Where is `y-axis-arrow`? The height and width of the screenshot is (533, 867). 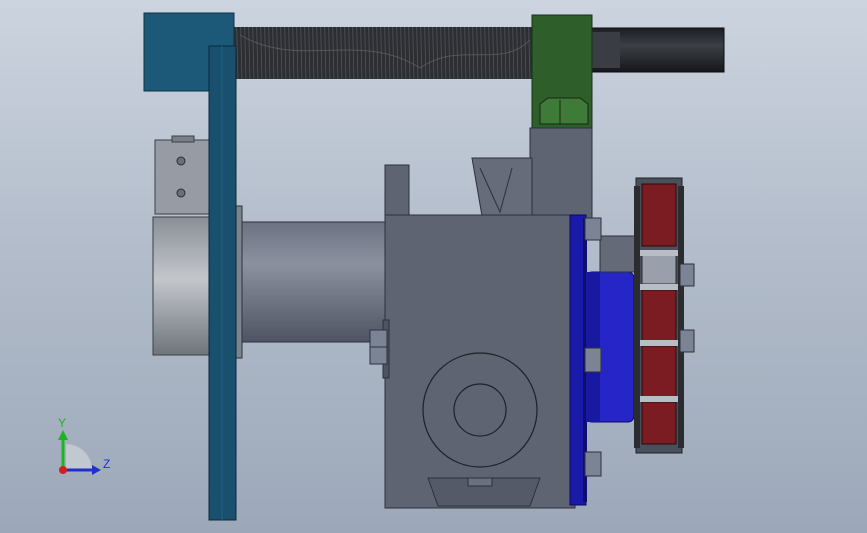 y-axis-arrow is located at coordinates (63, 435).